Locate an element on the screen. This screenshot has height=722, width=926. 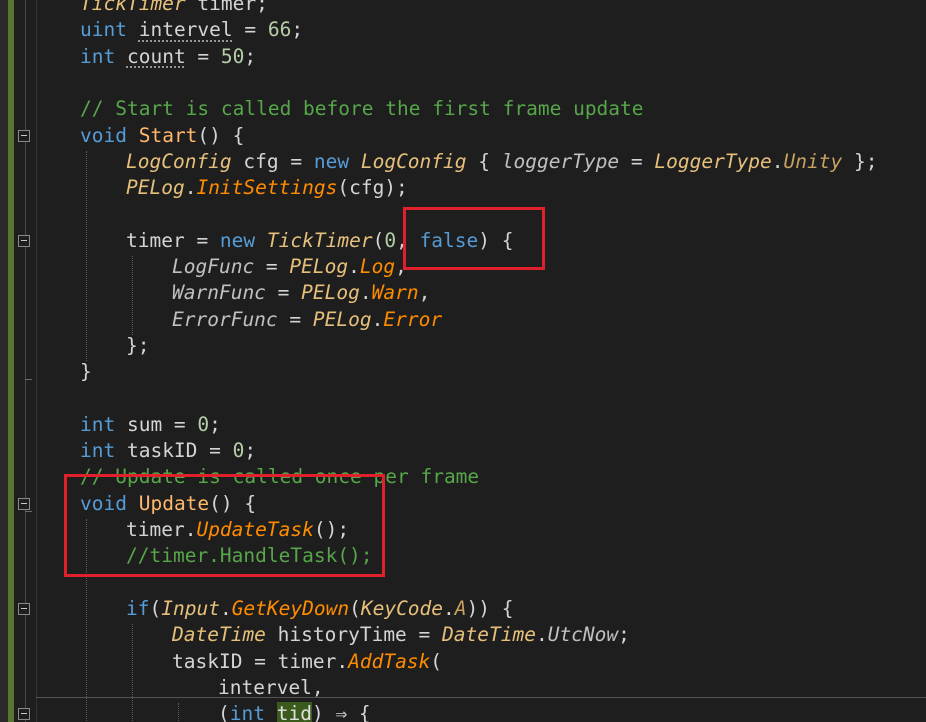
code-token: void is located at coordinates (103, 135).